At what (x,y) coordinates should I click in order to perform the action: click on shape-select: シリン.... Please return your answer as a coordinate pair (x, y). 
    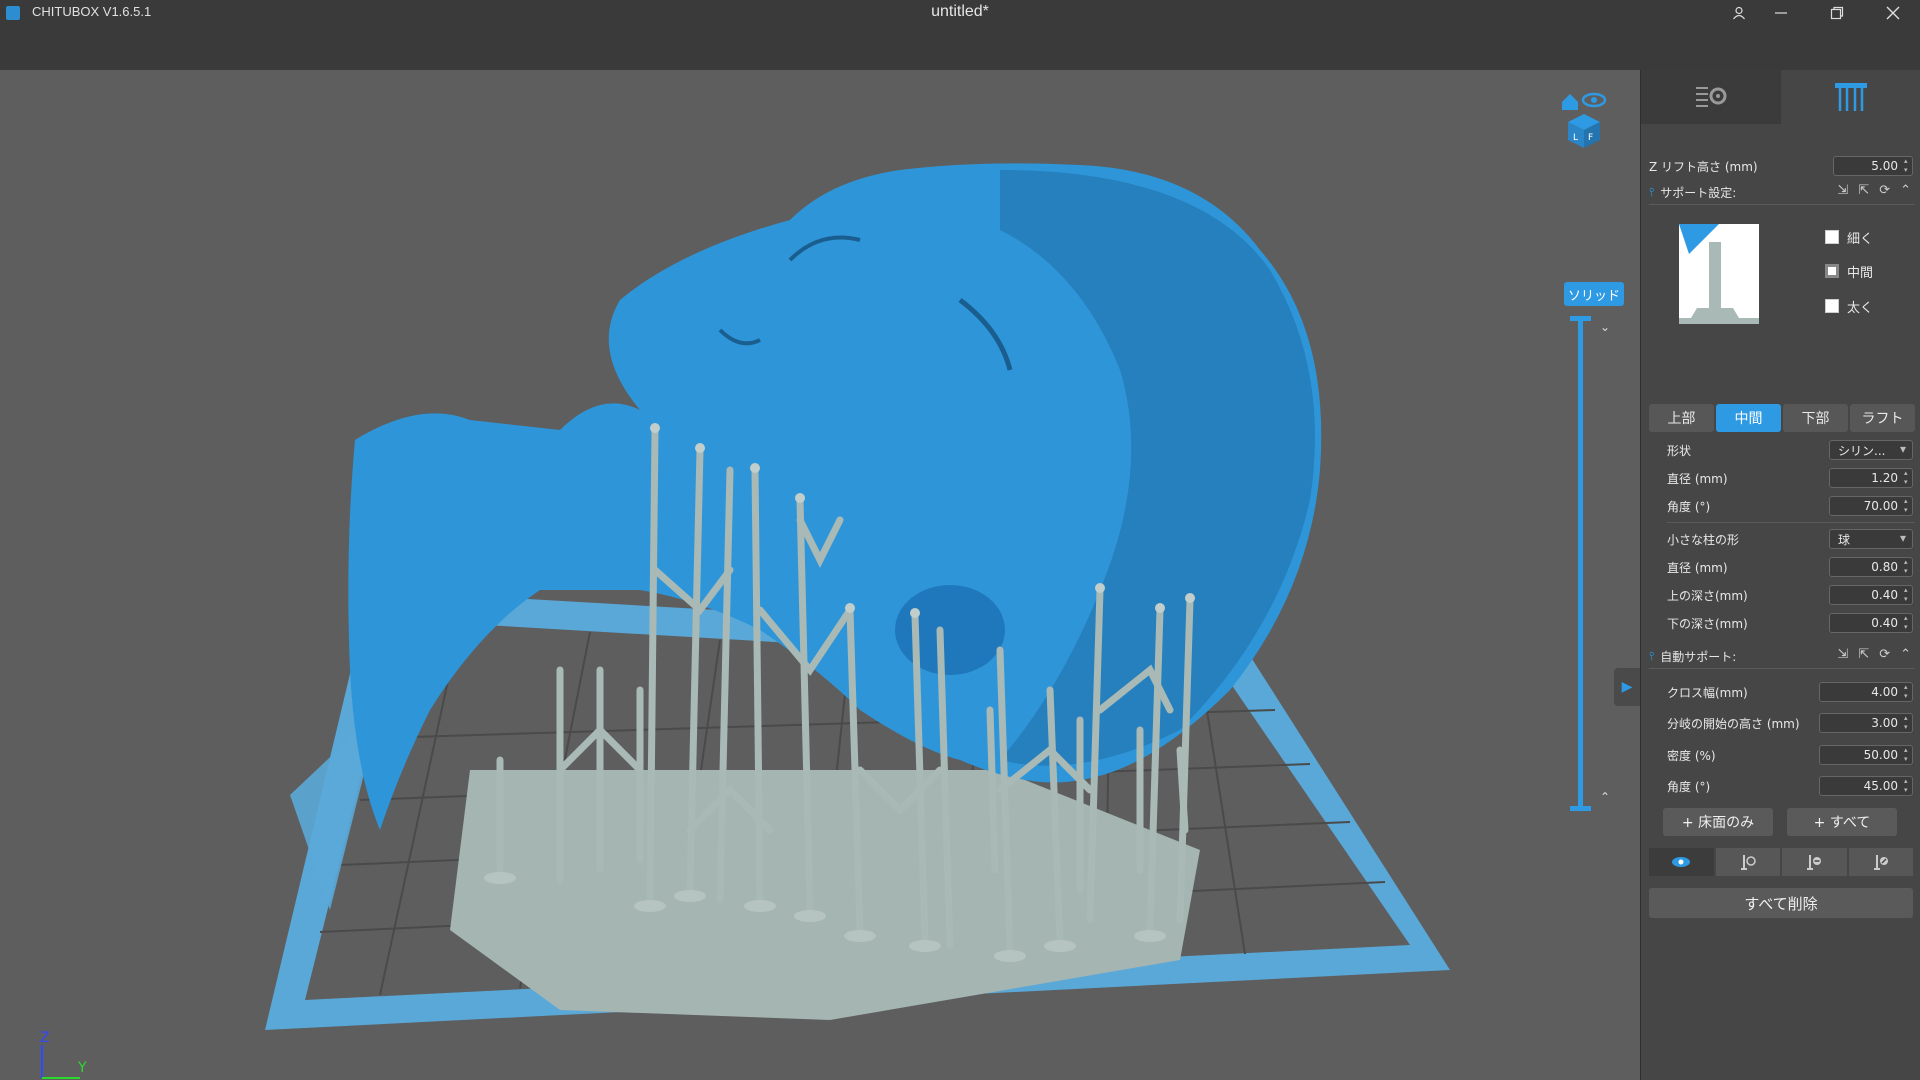
    Looking at the image, I should click on (1871, 450).